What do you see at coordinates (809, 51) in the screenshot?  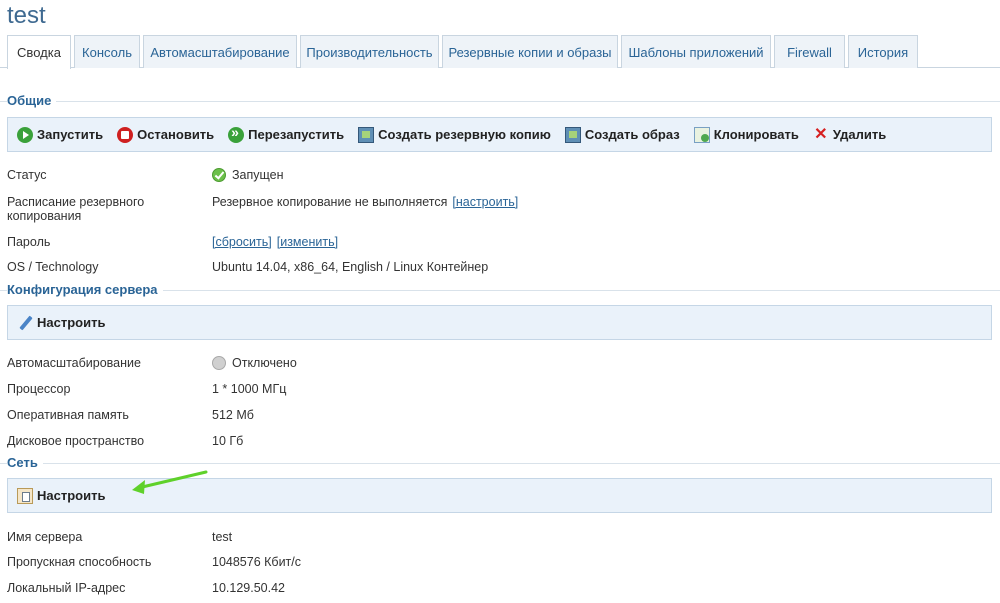 I see `tab-firewall: Firewall` at bounding box center [809, 51].